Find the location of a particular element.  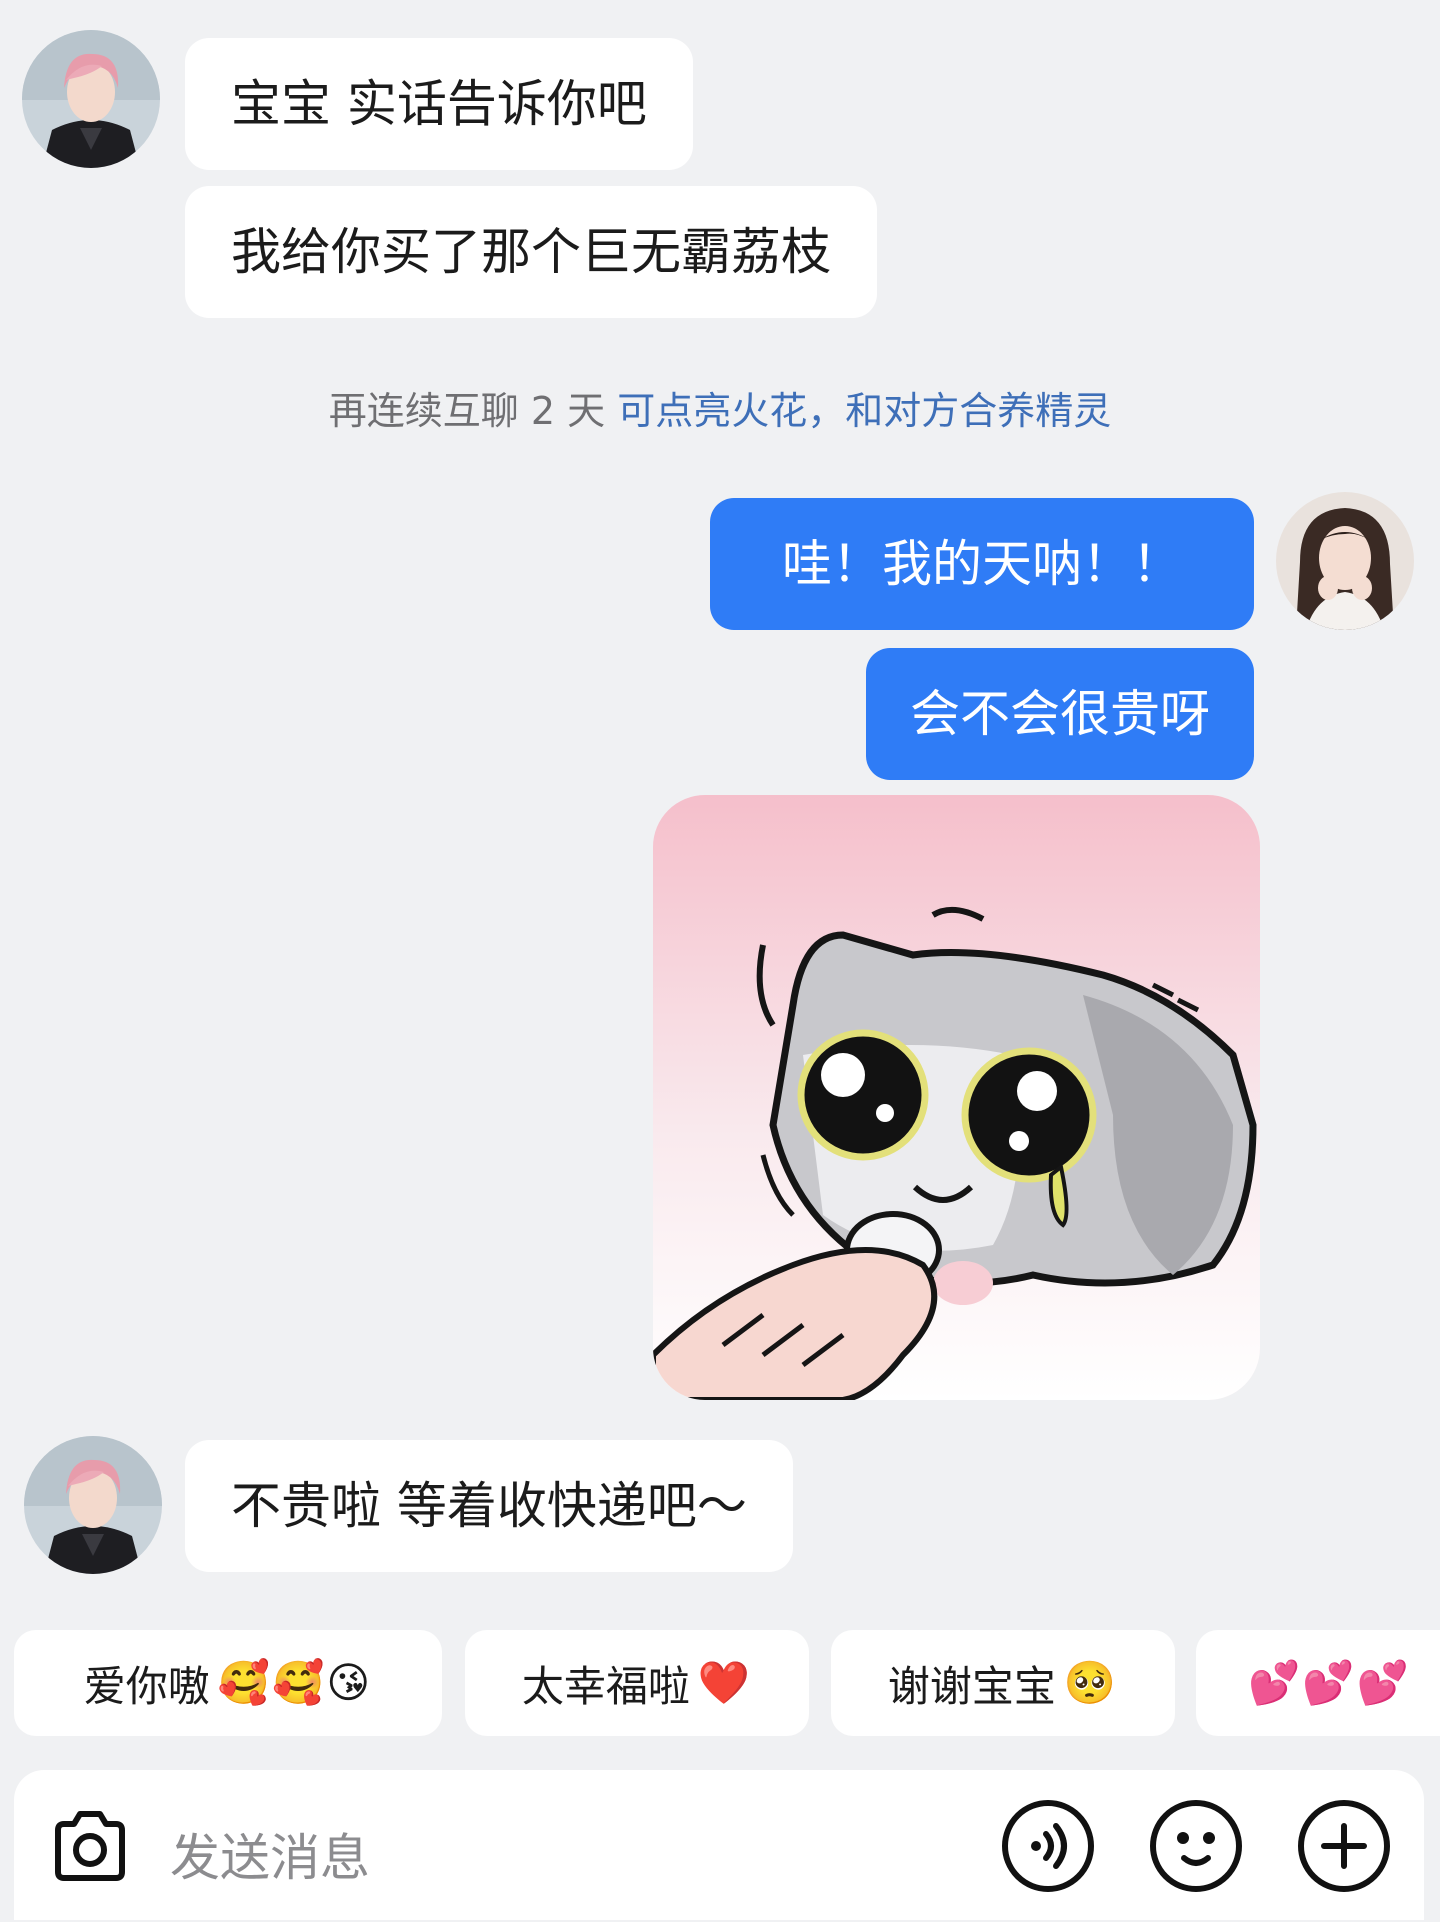

message-bubble-outgoing: 会不会很贵呀 is located at coordinates (1060, 714).